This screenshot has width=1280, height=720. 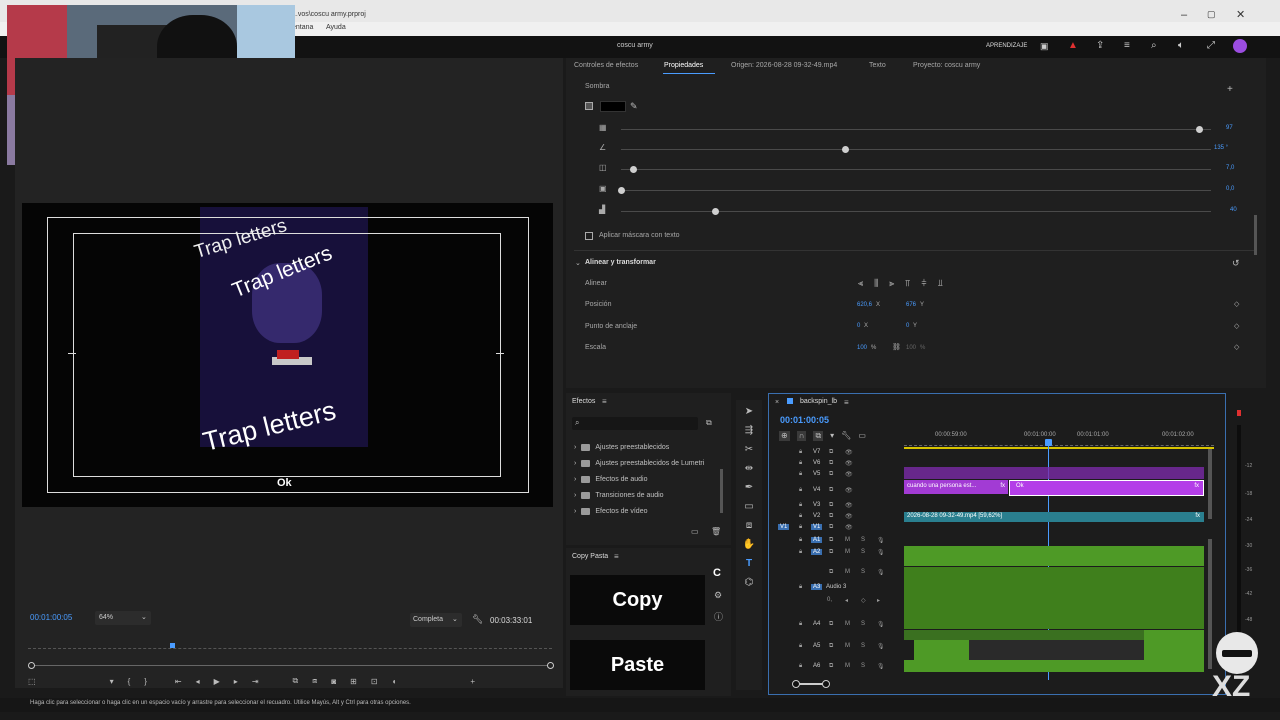 What do you see at coordinates (907, 326) in the screenshot?
I see `anchor-y: 0` at bounding box center [907, 326].